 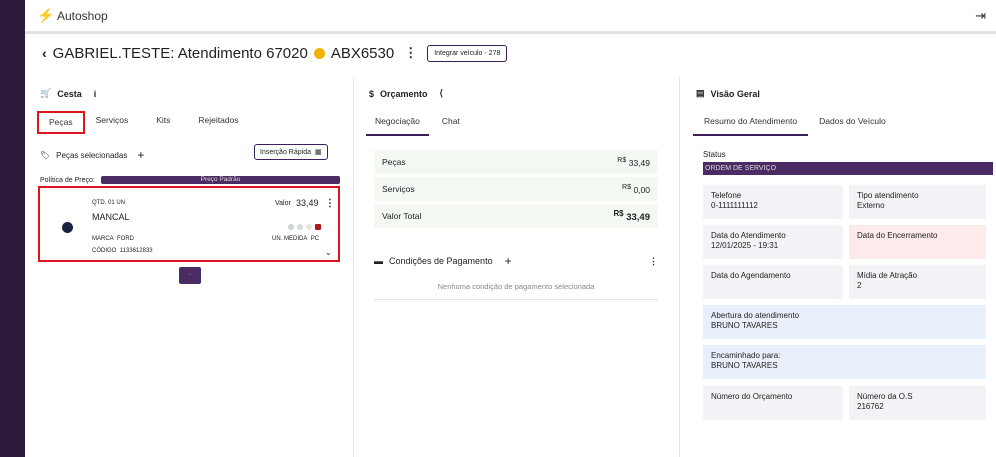 I want to click on payment-title: Condições de Pagamento, so click(x=441, y=261).